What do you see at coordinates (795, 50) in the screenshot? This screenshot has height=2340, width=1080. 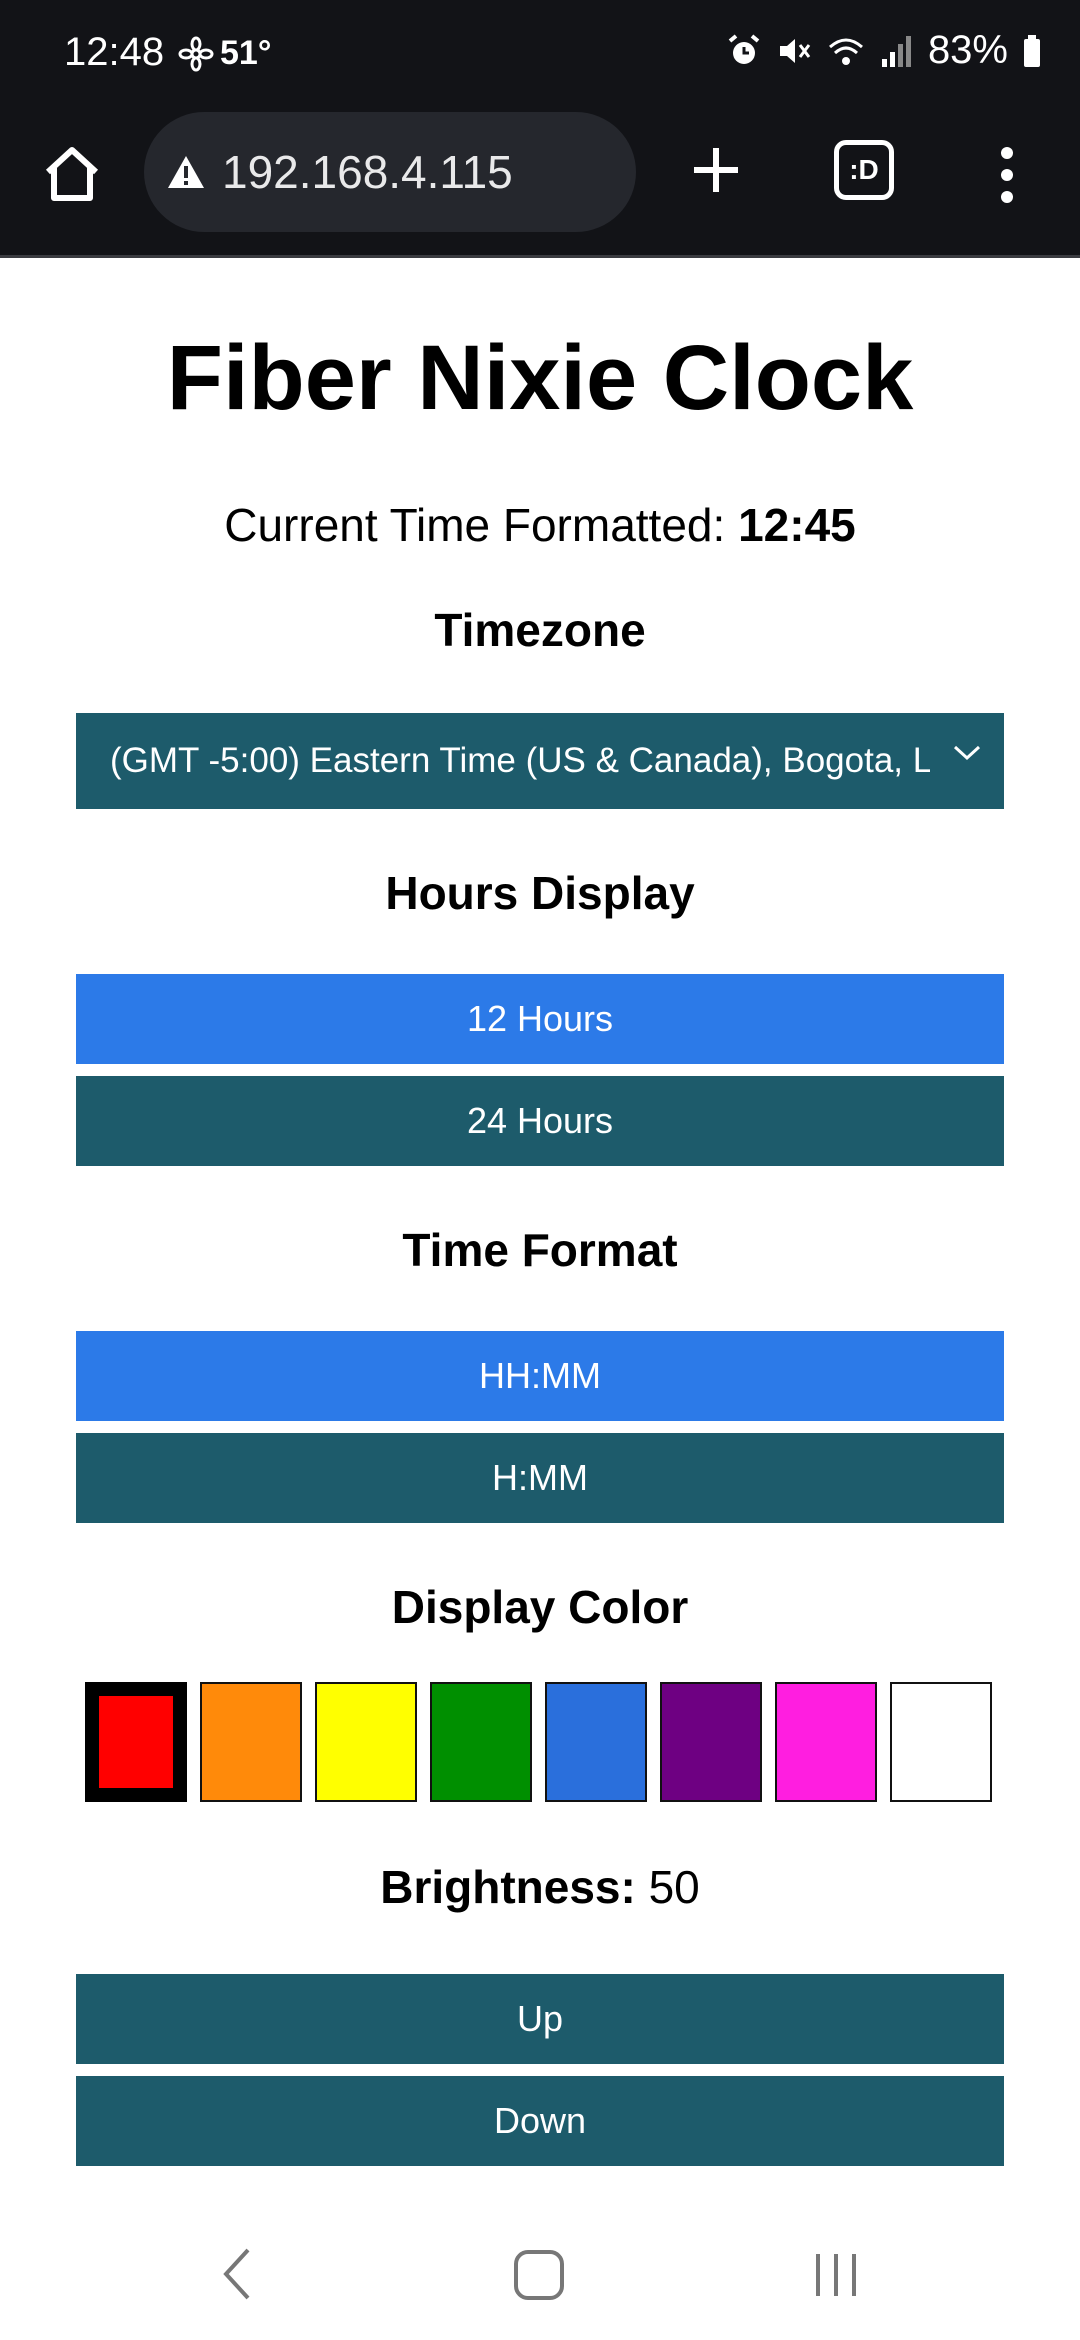 I see `mute-icon` at bounding box center [795, 50].